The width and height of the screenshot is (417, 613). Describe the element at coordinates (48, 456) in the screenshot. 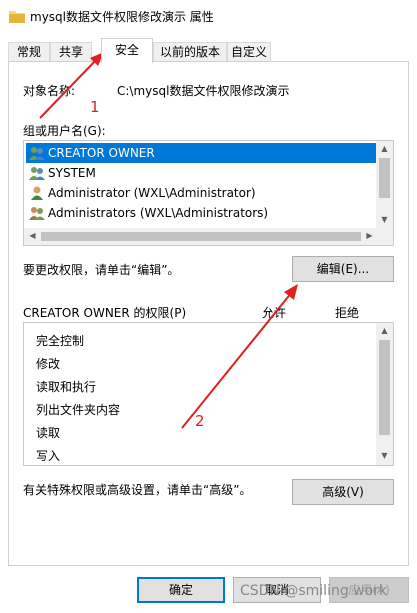

I see `permission-item: 写入` at that location.